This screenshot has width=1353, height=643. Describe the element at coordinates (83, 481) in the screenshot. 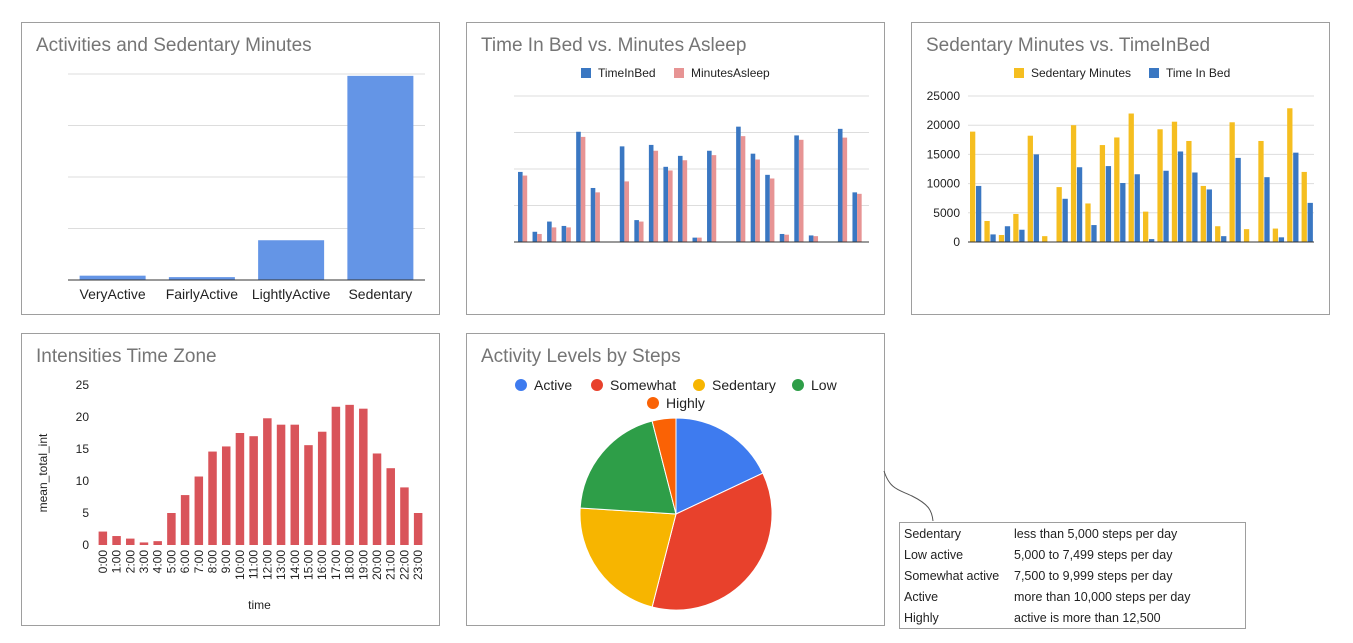

I see `y-tick-label: 10` at that location.